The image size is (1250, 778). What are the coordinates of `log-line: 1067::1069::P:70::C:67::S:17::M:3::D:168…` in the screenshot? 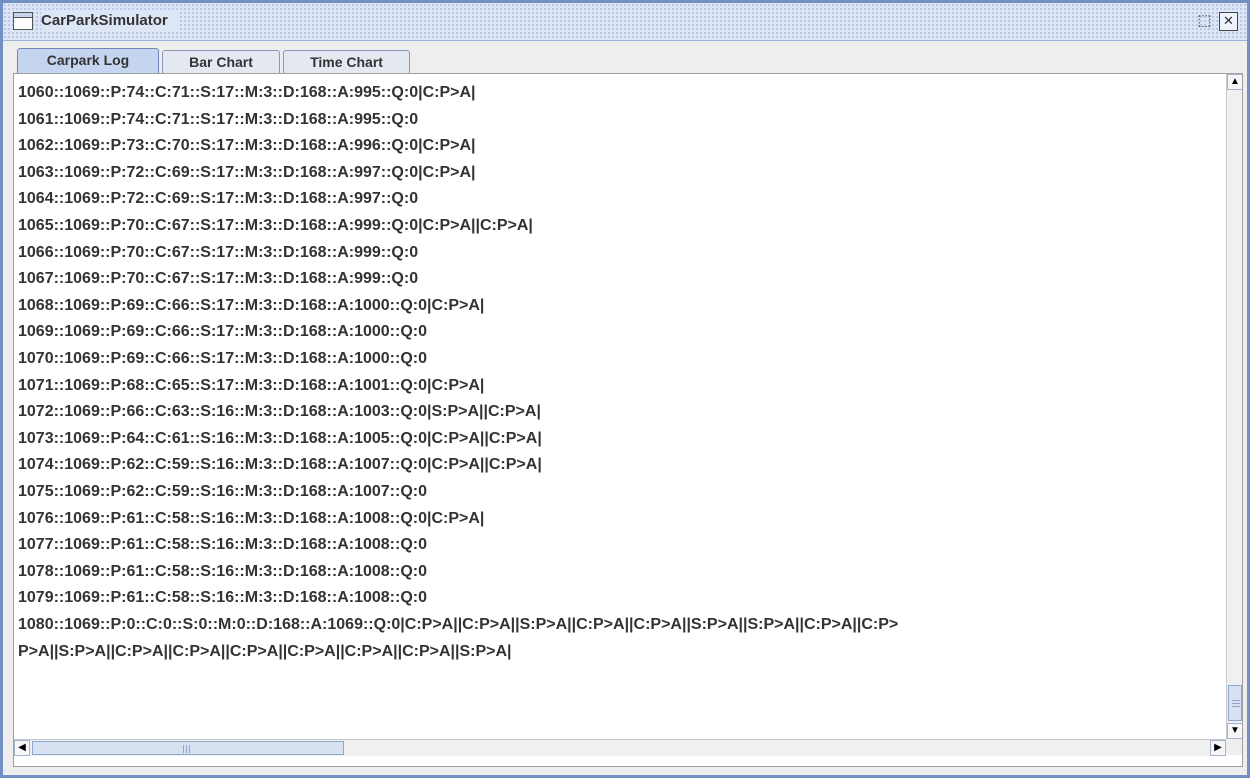 It's located at (218, 279).